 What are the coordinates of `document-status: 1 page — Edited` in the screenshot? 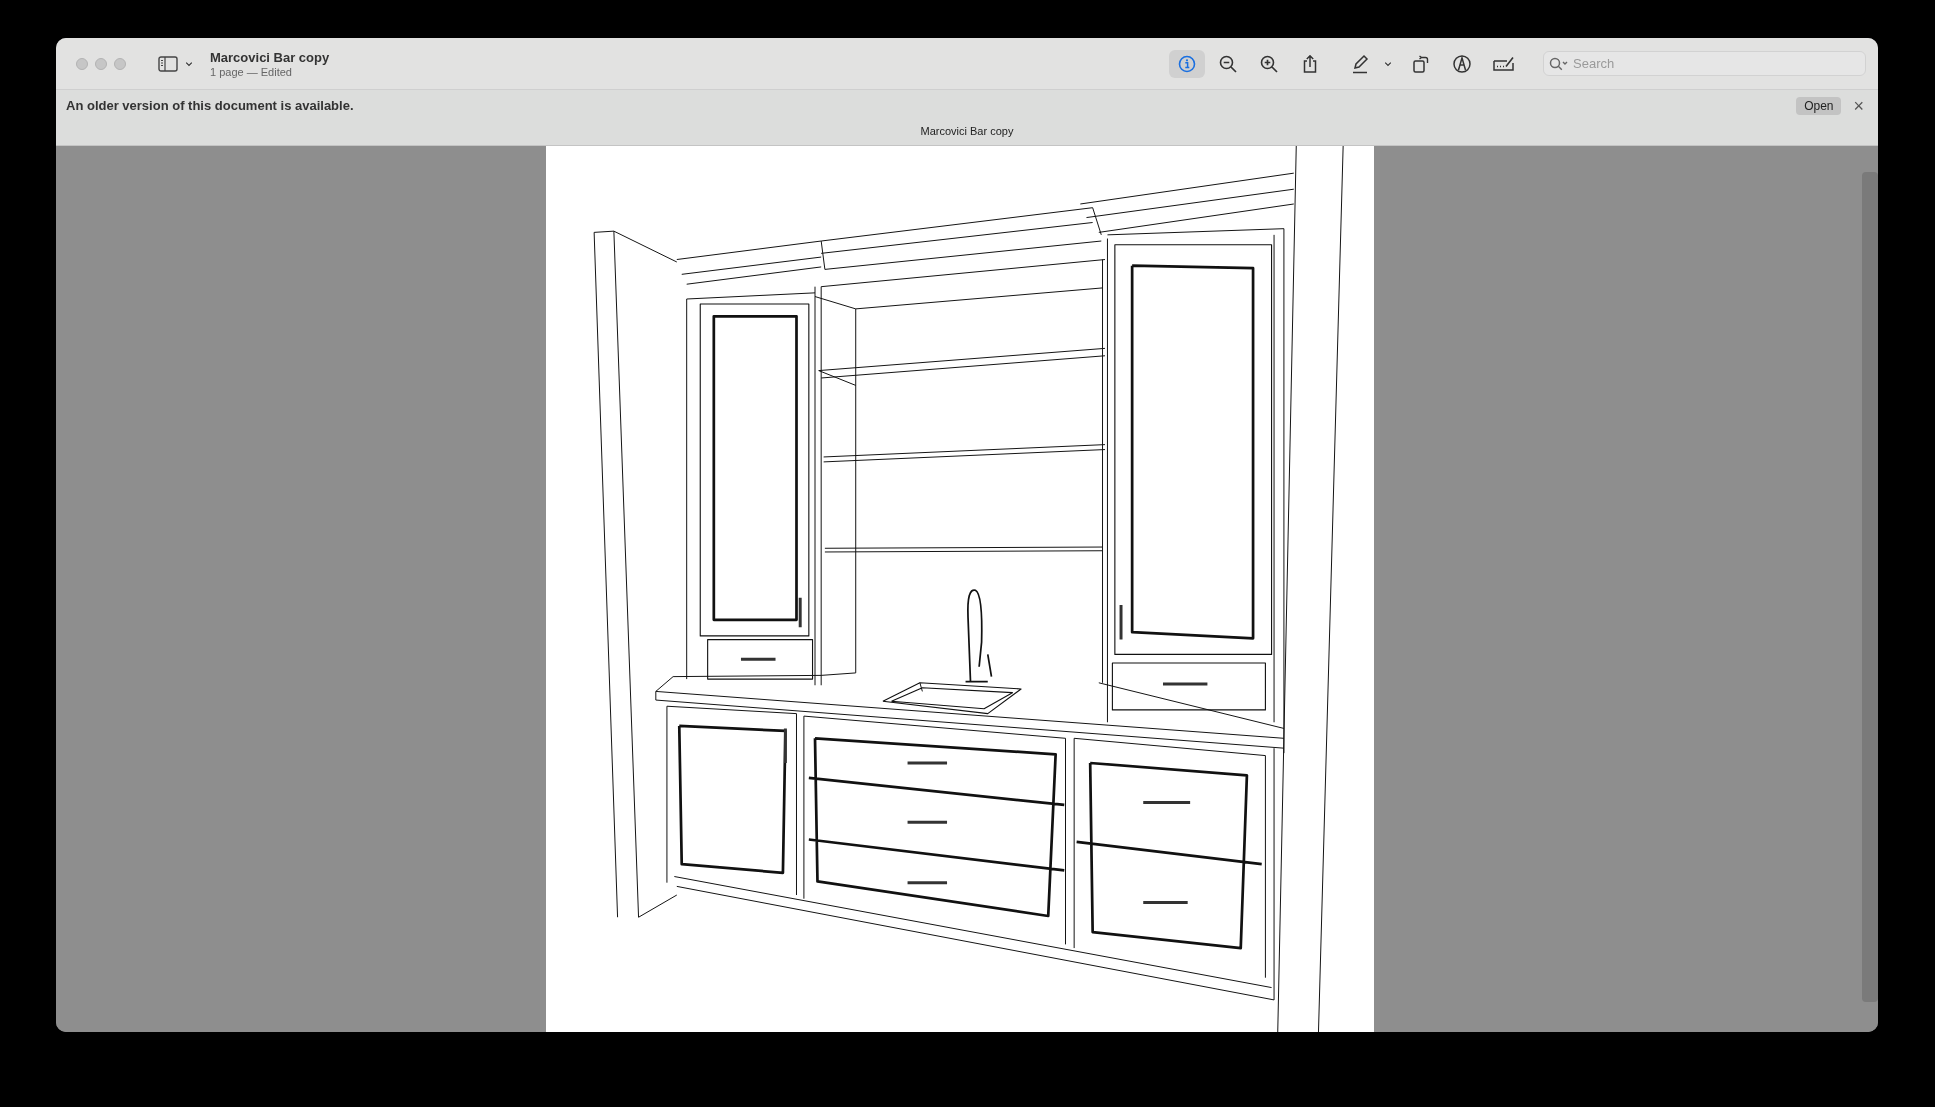 It's located at (251, 71).